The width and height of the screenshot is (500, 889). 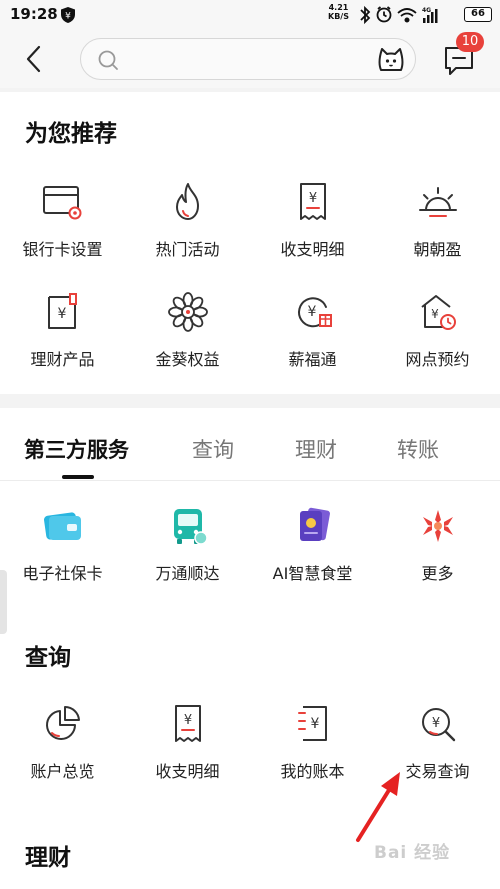 I want to click on search-icon, so click(x=108, y=60).